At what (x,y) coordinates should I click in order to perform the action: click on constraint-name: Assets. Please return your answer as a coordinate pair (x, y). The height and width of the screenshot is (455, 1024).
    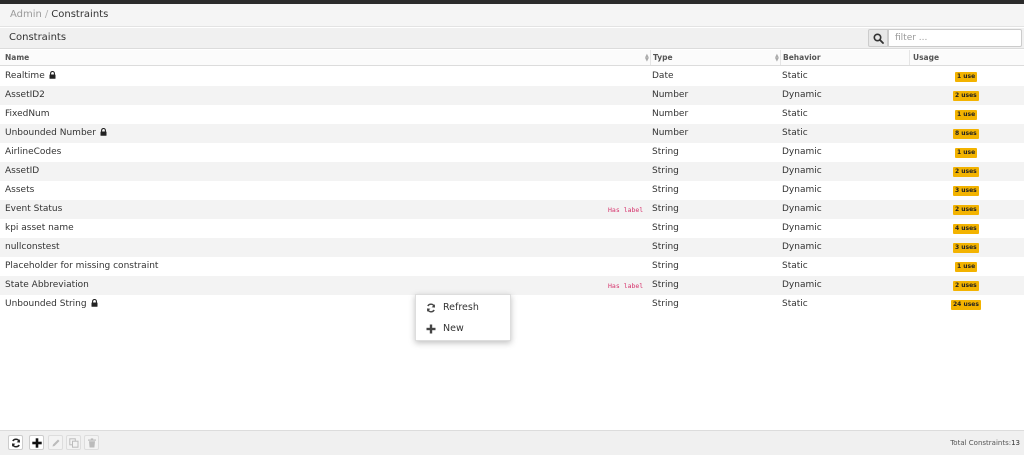
    Looking at the image, I should click on (20, 190).